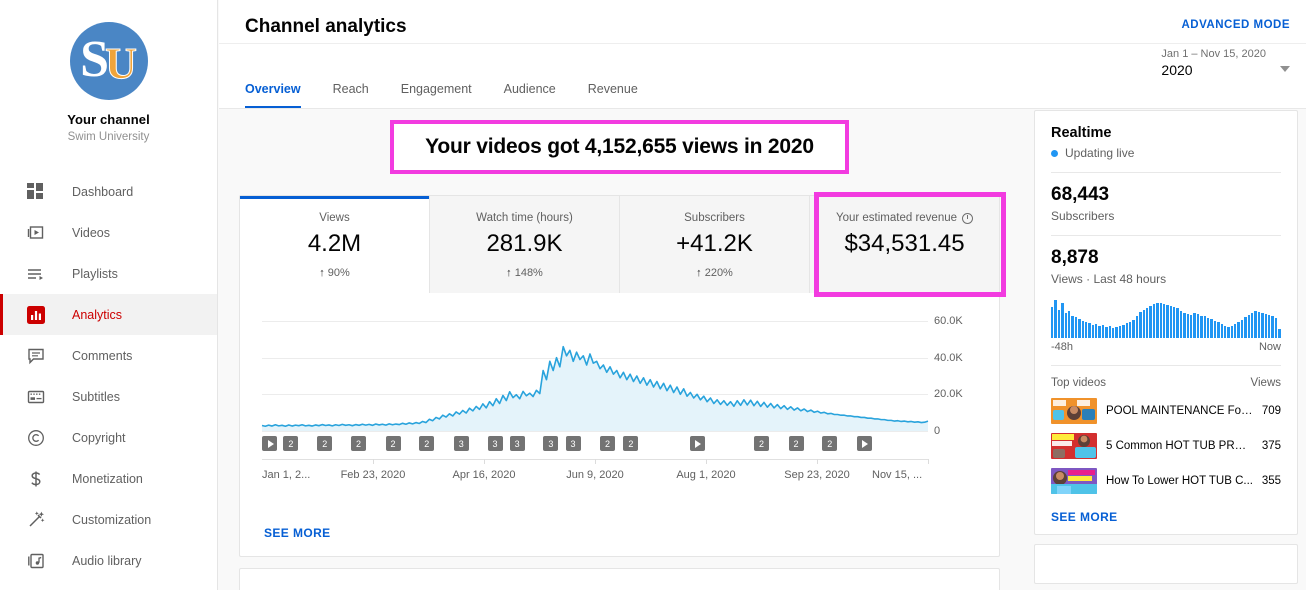 The image size is (1306, 590). Describe the element at coordinates (36, 438) in the screenshot. I see `copyright-icon` at that location.